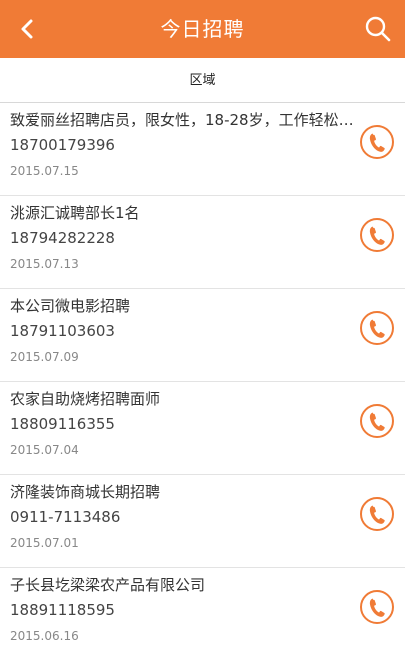 The height and width of the screenshot is (650, 405). Describe the element at coordinates (44, 543) in the screenshot. I see `job-date: 2015.07.01` at that location.